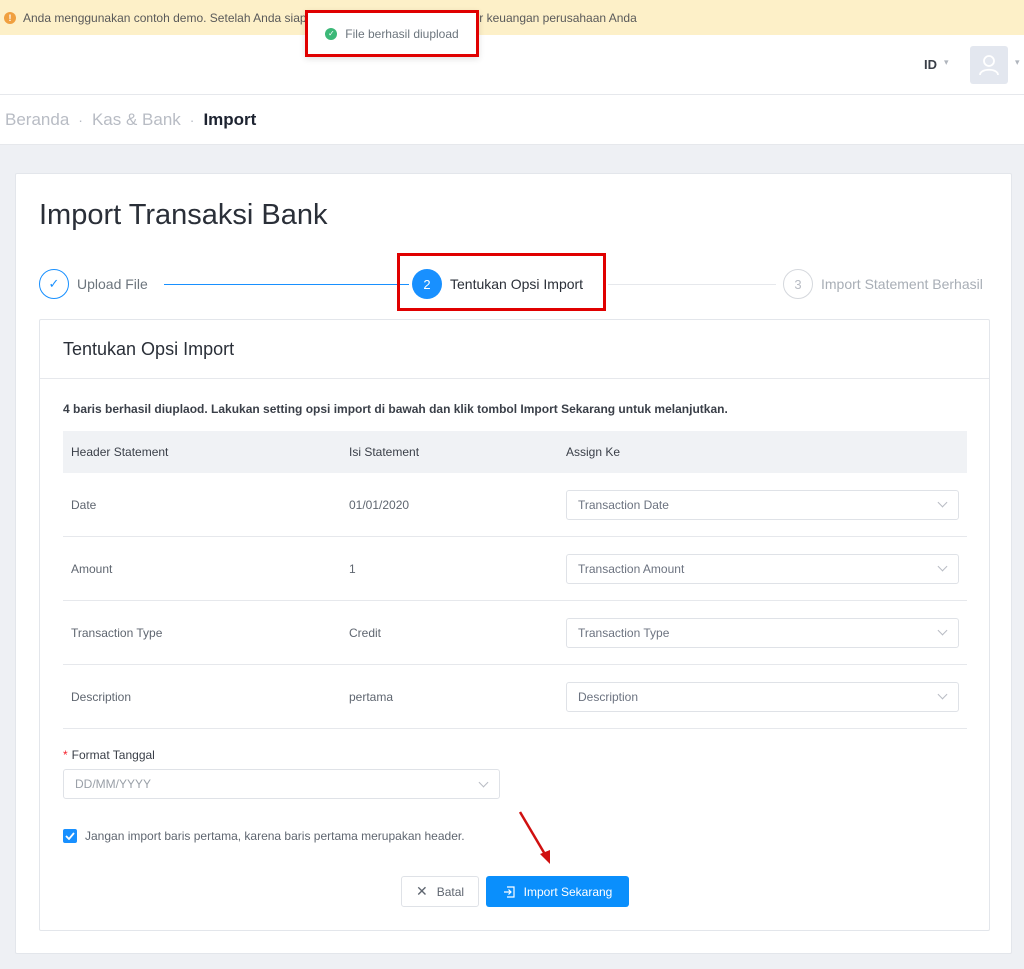 The image size is (1024, 969). Describe the element at coordinates (183, 215) in the screenshot. I see `page-title: Import Transaksi Bank` at that location.